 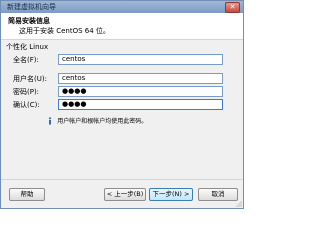 I want to click on close-button: ✕, so click(x=232, y=7).